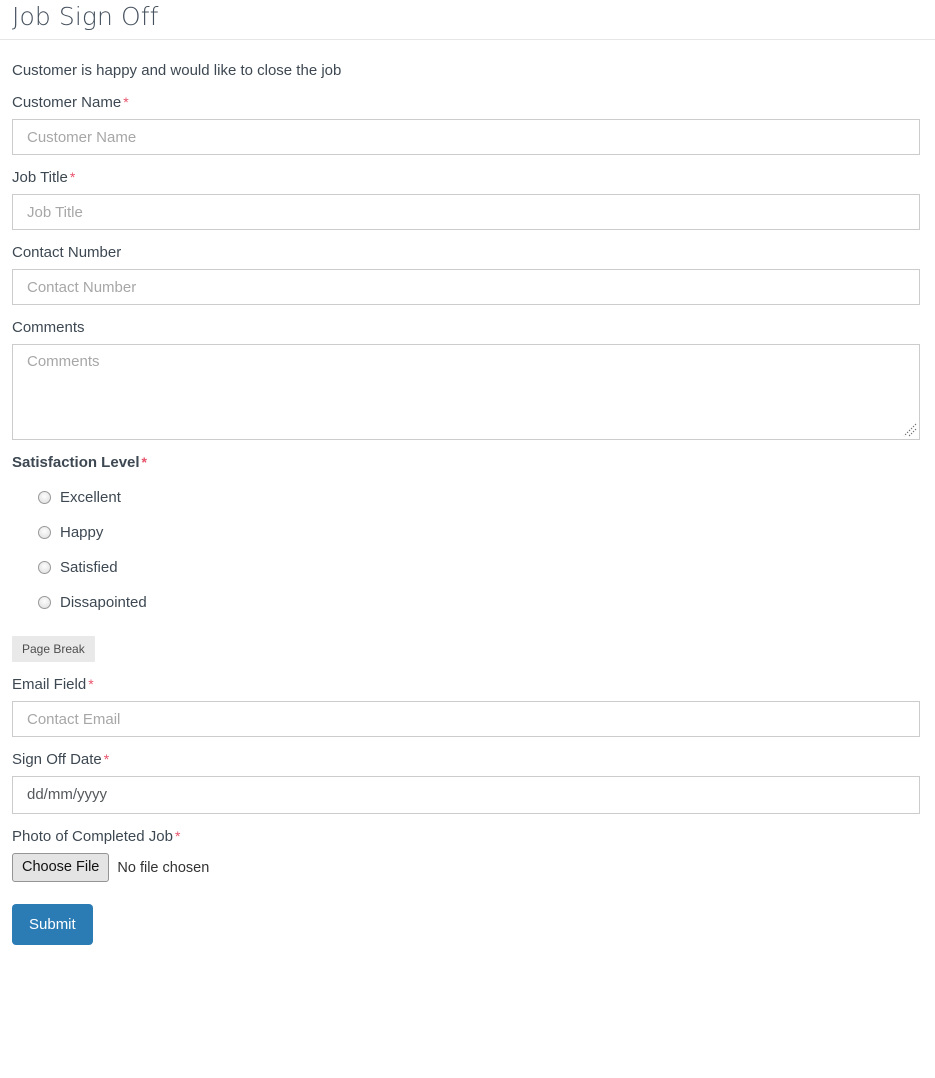  What do you see at coordinates (480, 567) in the screenshot?
I see `radio-option-satisfied: Satisfied` at bounding box center [480, 567].